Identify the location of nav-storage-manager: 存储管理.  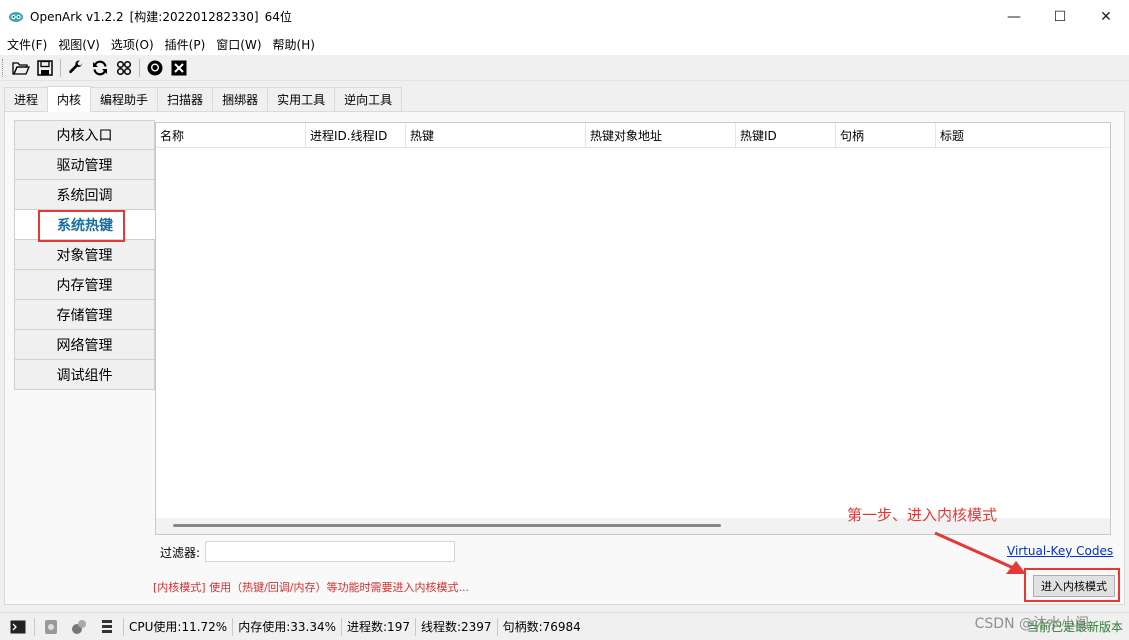
(84, 315).